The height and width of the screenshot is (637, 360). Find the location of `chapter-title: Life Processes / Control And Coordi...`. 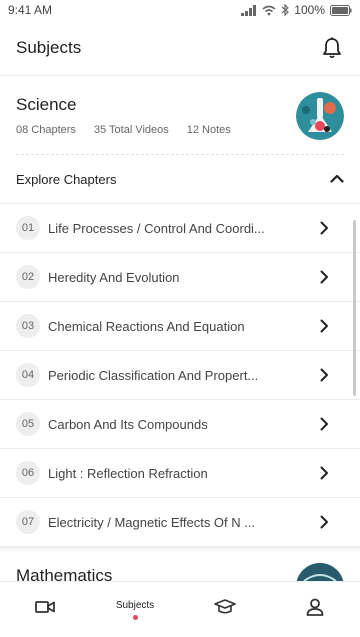

chapter-title: Life Processes / Control And Coordi... is located at coordinates (156, 228).